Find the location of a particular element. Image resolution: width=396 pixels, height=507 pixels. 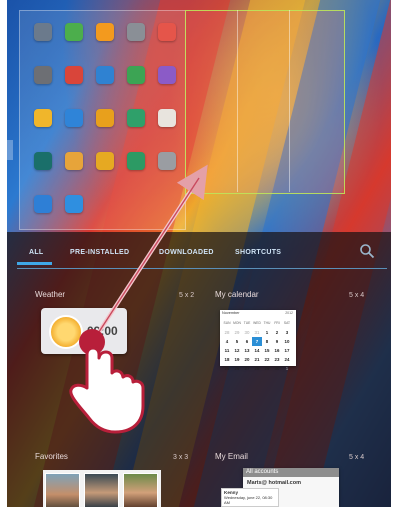

calendar-day: 2 is located at coordinates (277, 332).